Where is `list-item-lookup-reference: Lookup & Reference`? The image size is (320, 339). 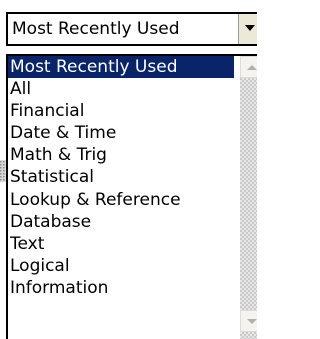
list-item-lookup-reference: Lookup & Reference is located at coordinates (121, 200).